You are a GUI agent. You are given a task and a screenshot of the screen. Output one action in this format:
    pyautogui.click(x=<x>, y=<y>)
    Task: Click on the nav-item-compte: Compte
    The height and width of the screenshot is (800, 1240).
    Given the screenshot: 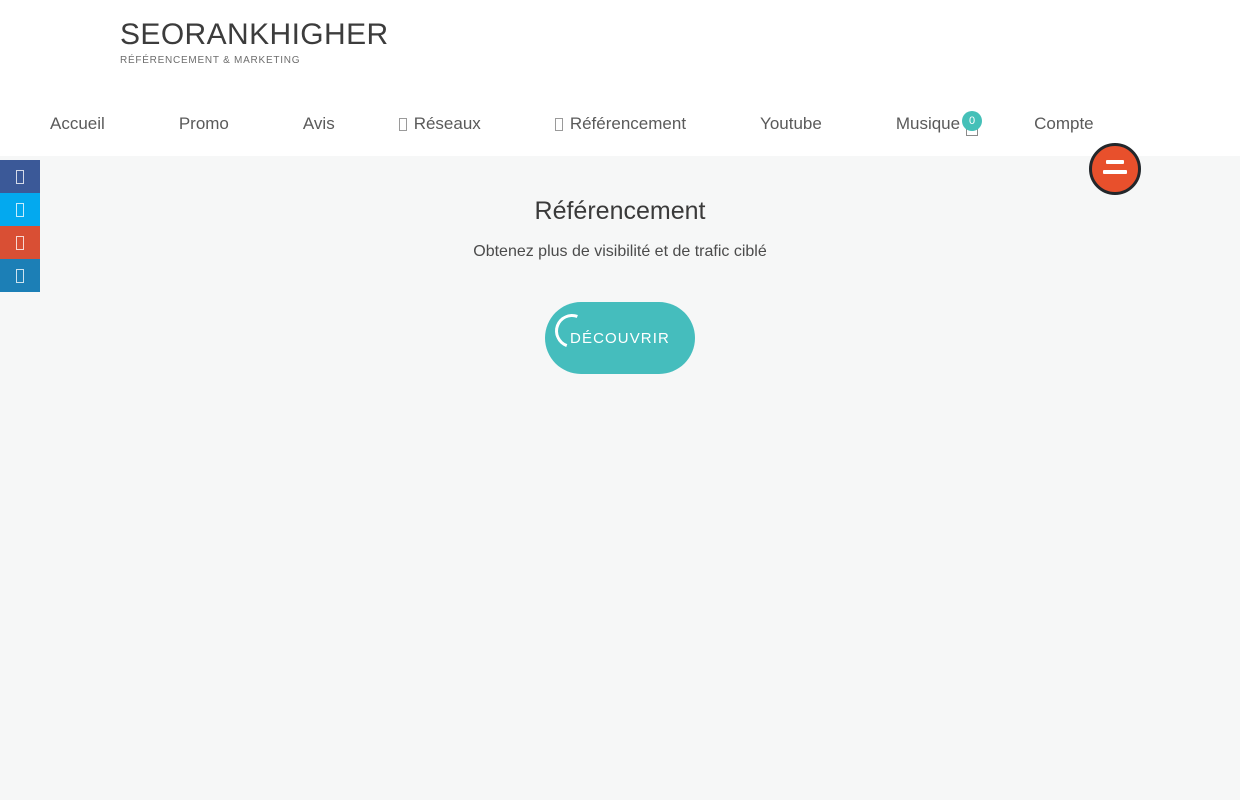 What is the action you would take?
    pyautogui.click(x=1064, y=124)
    